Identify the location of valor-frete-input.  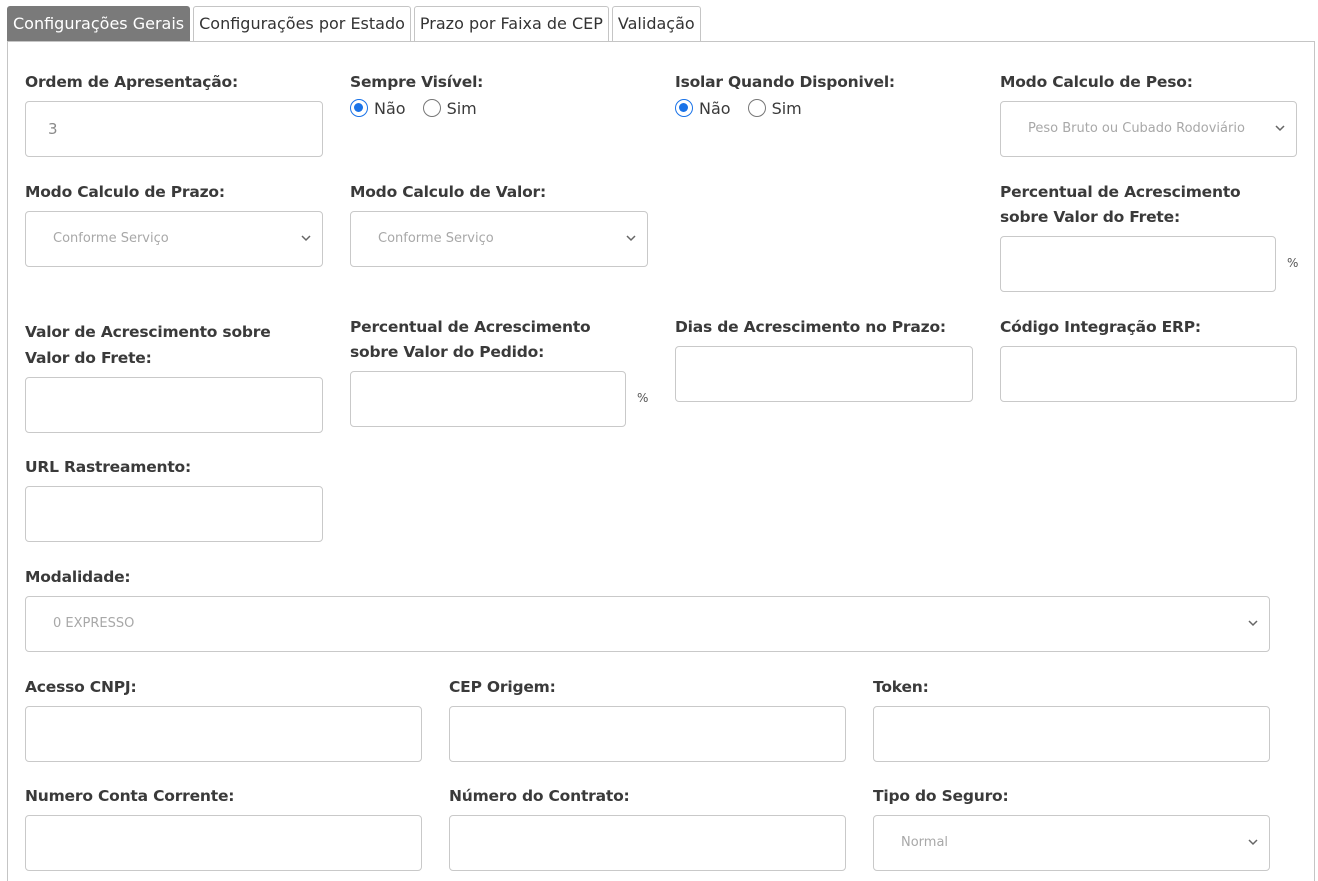
(174, 405).